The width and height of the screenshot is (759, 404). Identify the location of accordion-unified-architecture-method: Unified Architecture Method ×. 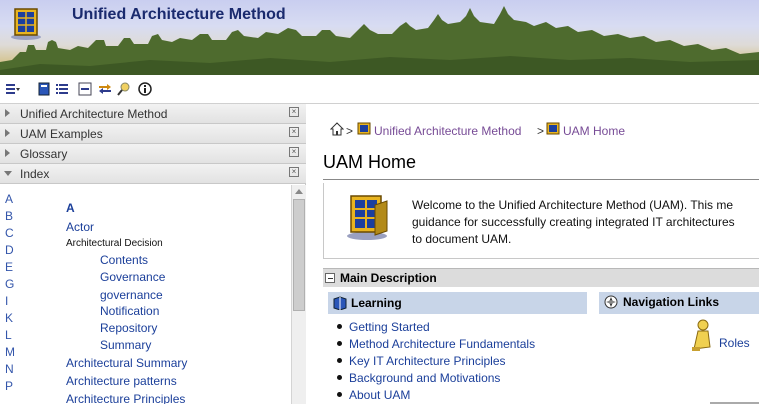
(153, 114).